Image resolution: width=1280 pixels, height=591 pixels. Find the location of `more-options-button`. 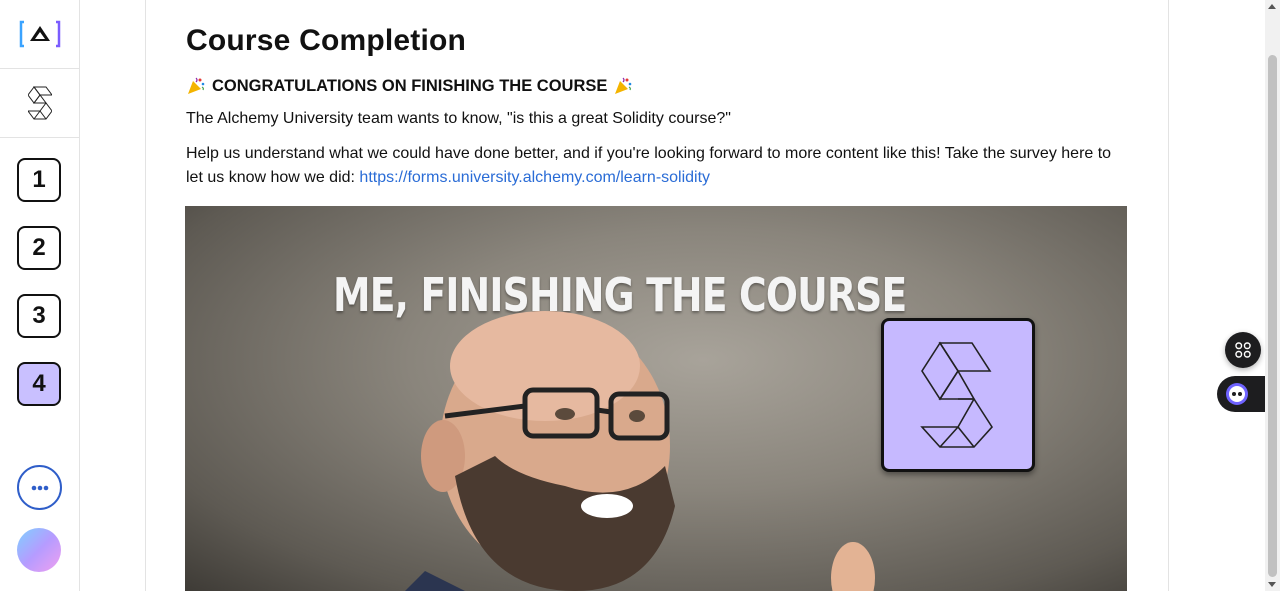

more-options-button is located at coordinates (39, 487).